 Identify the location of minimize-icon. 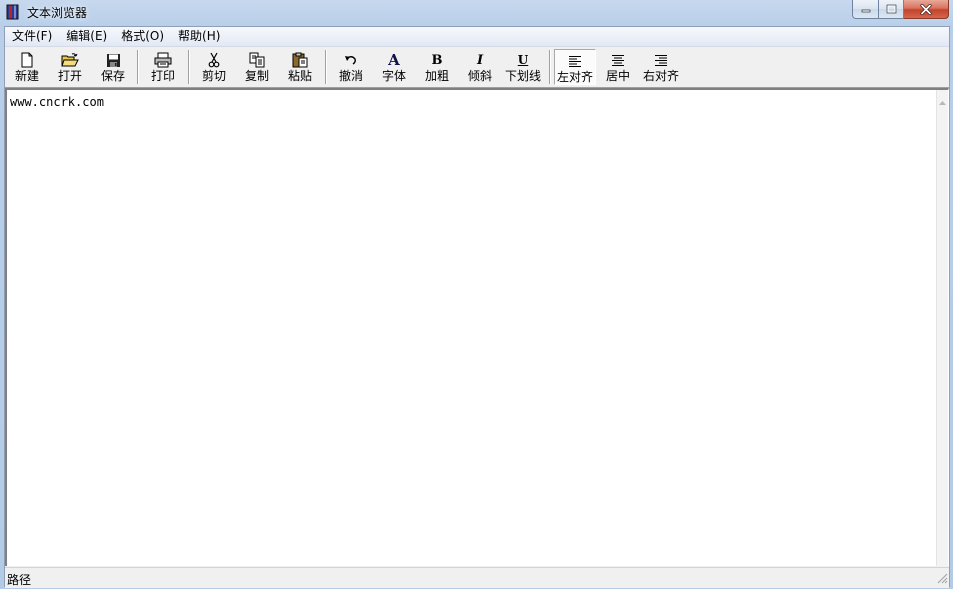
(865, 11).